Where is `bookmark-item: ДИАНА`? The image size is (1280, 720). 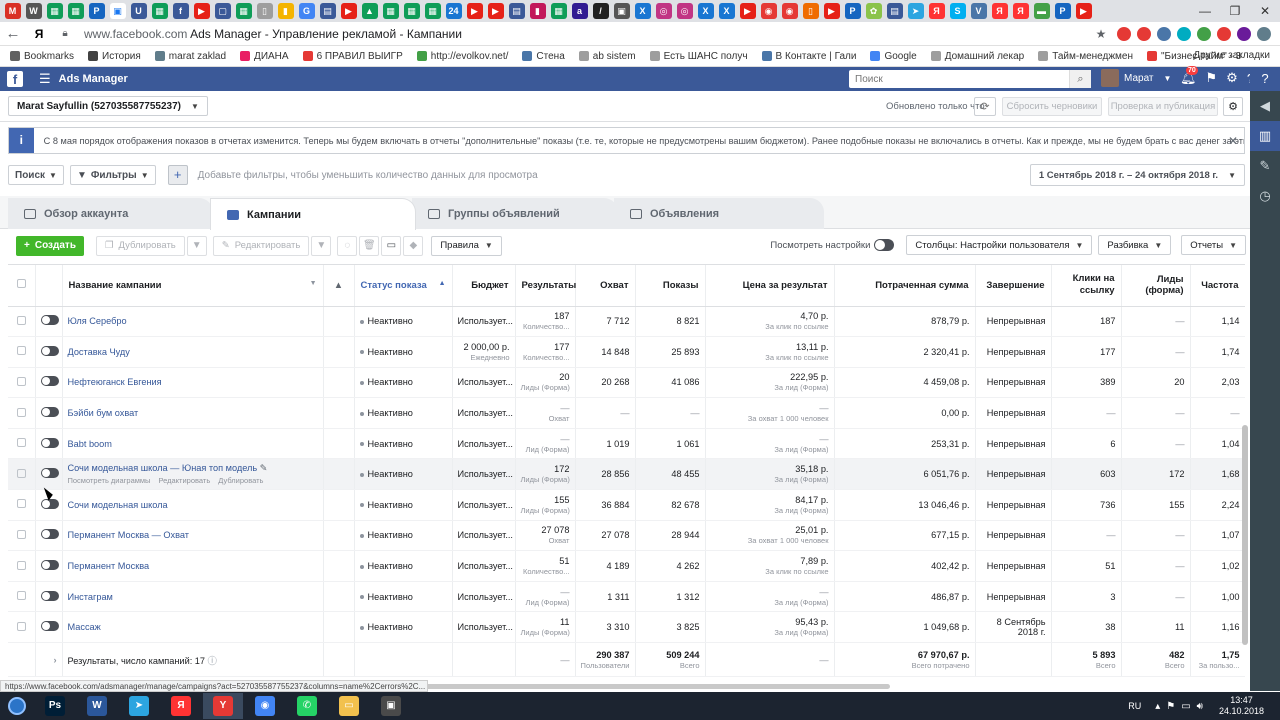 bookmark-item: ДИАНА is located at coordinates (264, 56).